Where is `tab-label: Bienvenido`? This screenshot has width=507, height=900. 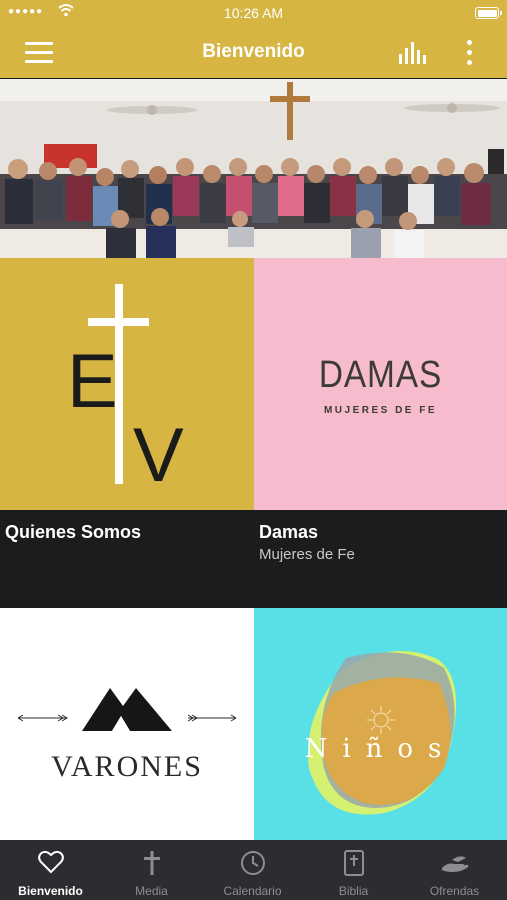 tab-label: Bienvenido is located at coordinates (50, 891).